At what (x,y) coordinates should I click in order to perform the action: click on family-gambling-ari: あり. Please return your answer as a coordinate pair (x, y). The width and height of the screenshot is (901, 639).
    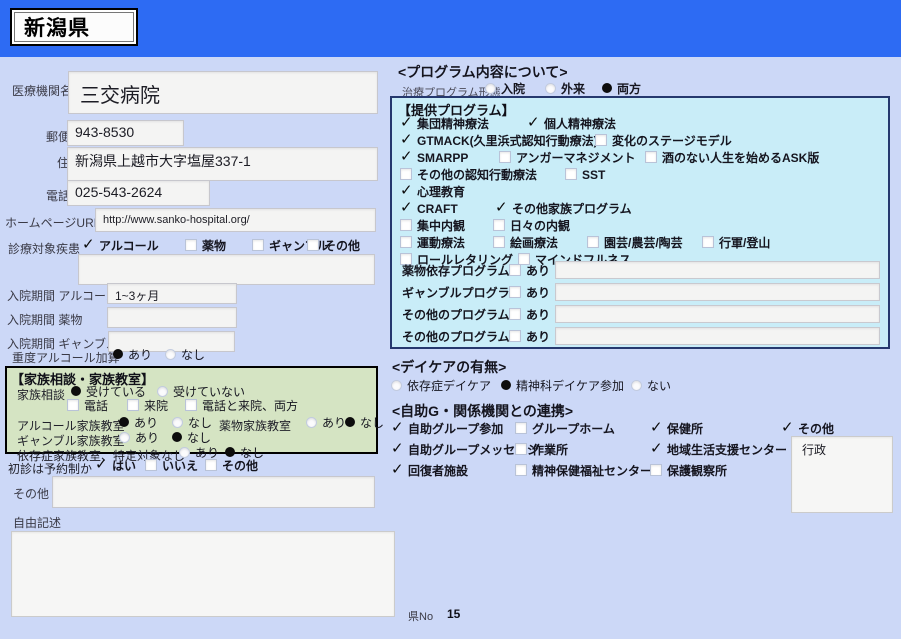
    Looking at the image, I should click on (139, 438).